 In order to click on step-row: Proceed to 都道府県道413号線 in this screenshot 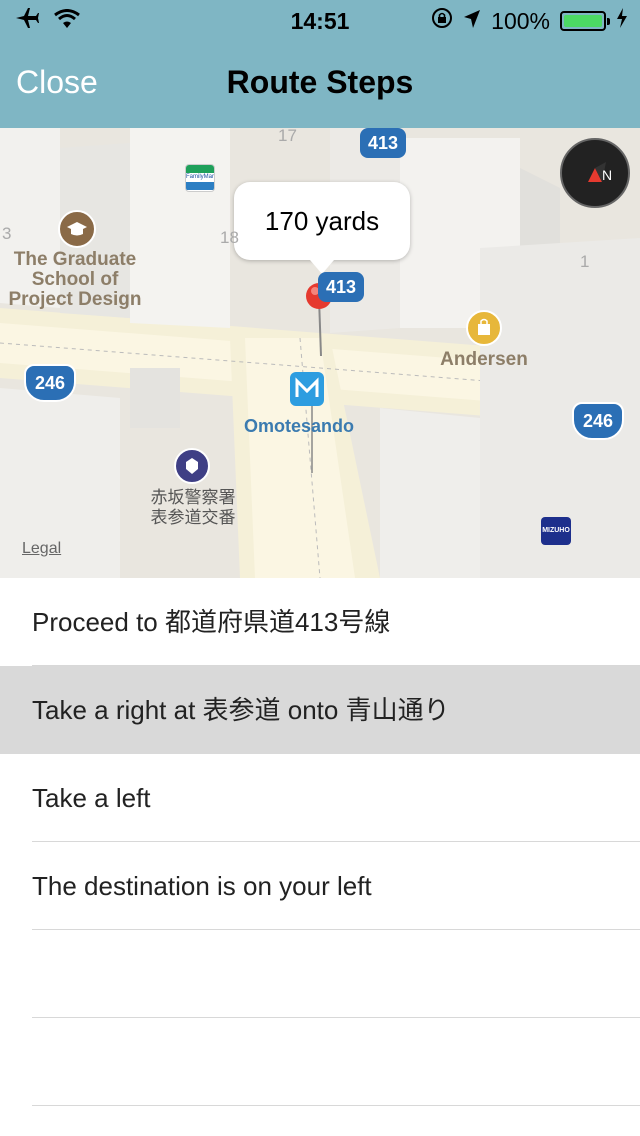, I will do `click(320, 622)`.